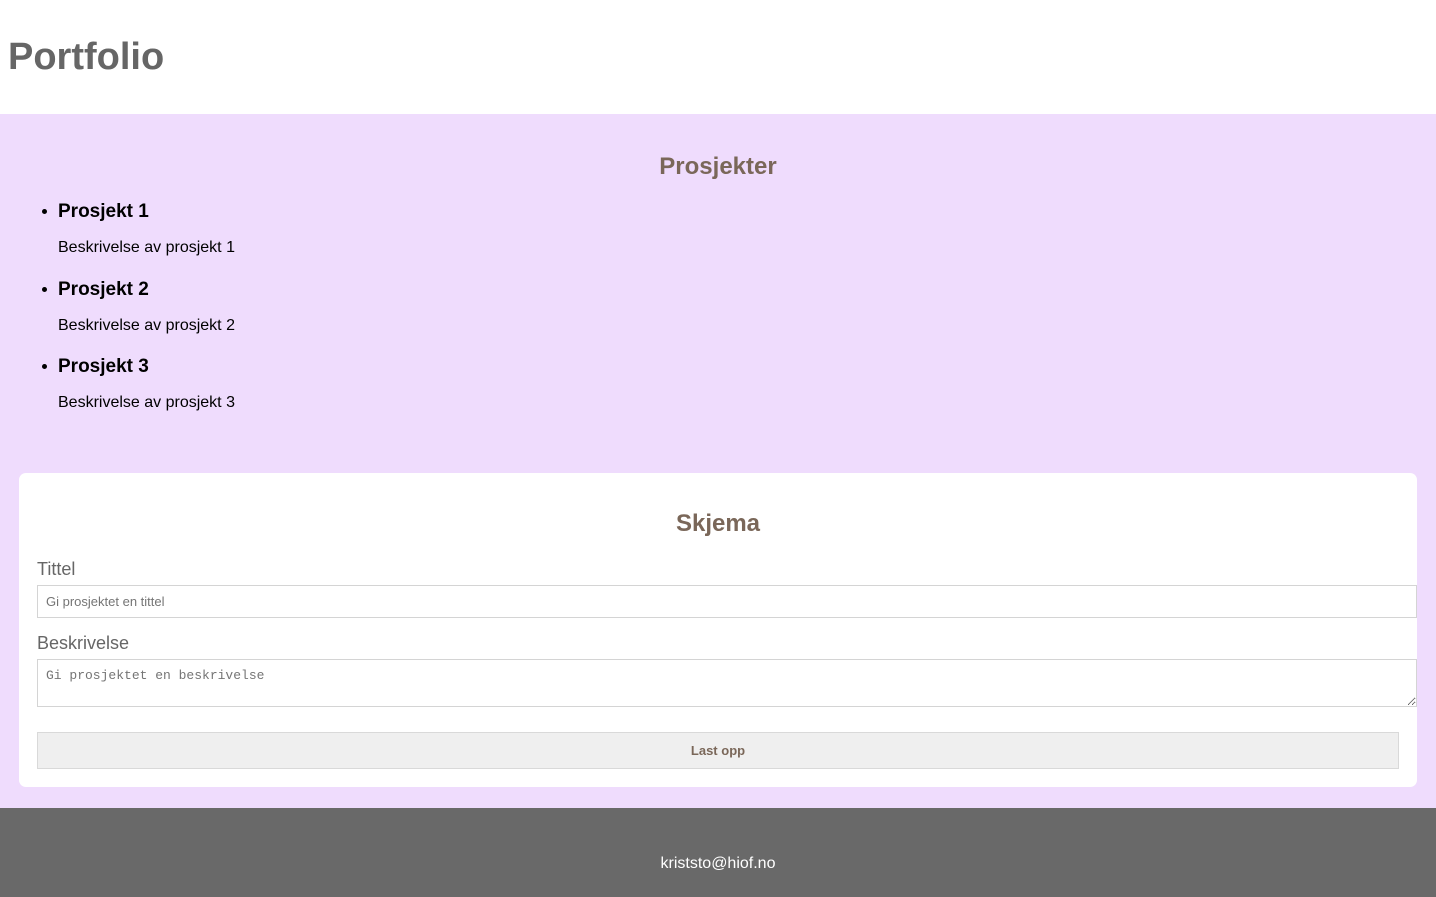 Image resolution: width=1436 pixels, height=897 pixels. I want to click on list-item: Prosjekt 1 Beskrivelse av prosjekt 1, so click(138, 239).